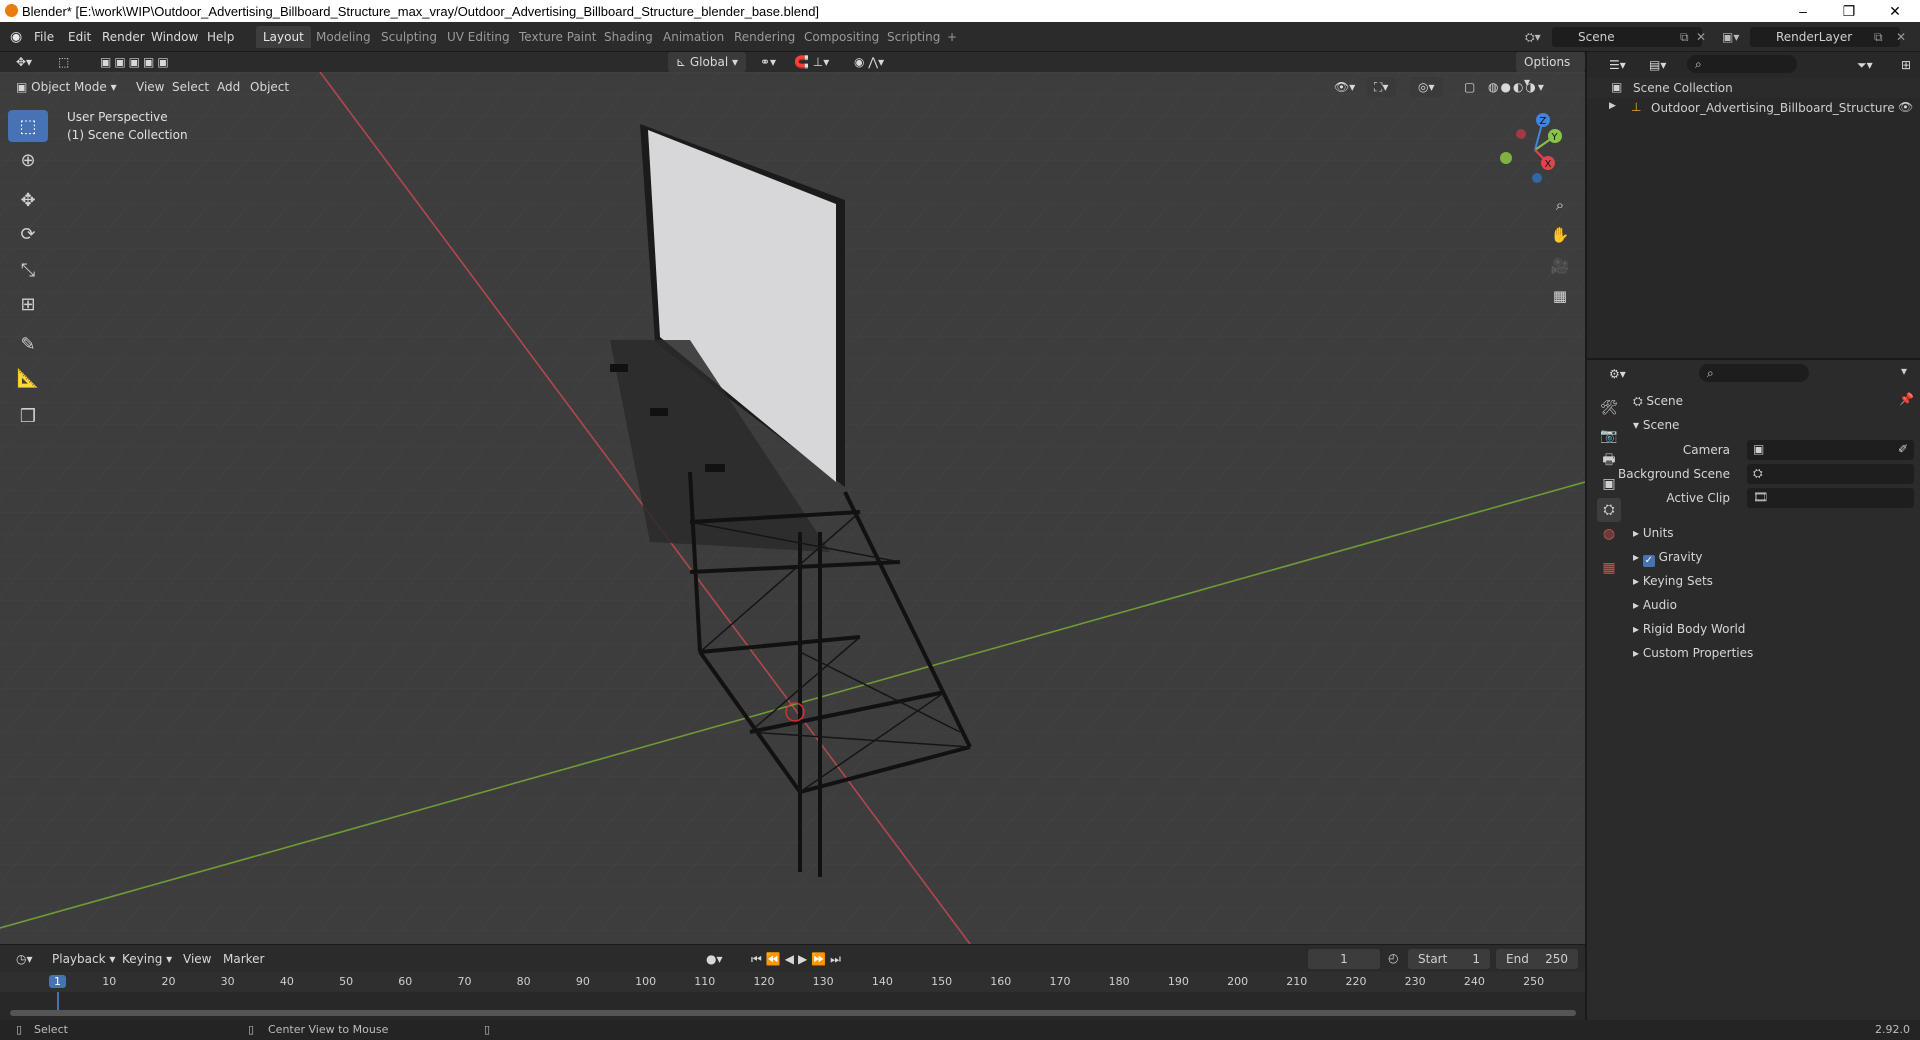 This screenshot has height=1040, width=1920. I want to click on menu-object: Object, so click(269, 87).